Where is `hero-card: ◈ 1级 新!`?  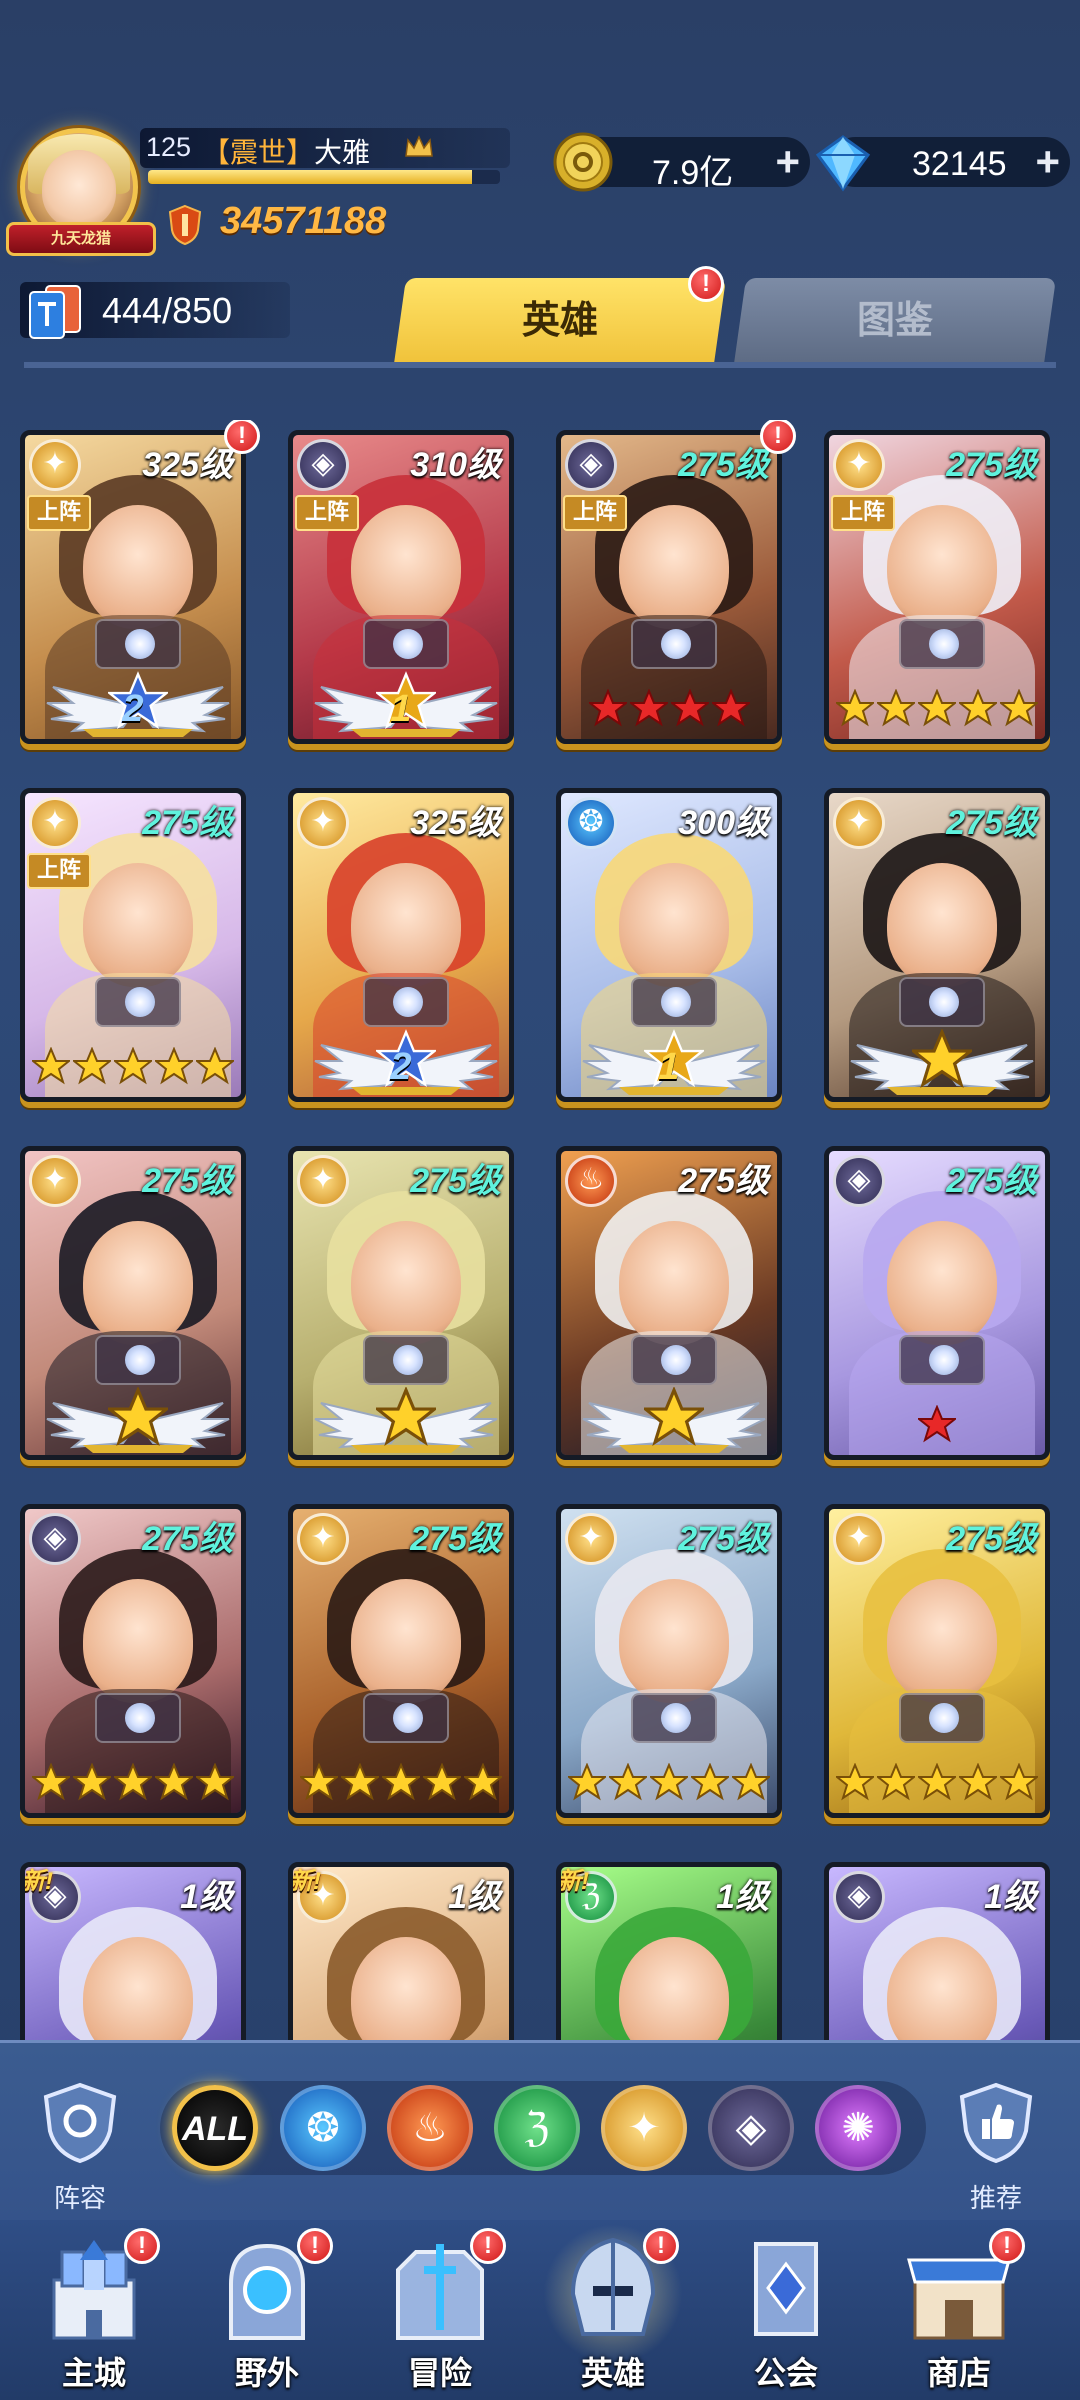 hero-card: ◈ 1级 新! is located at coordinates (133, 1951).